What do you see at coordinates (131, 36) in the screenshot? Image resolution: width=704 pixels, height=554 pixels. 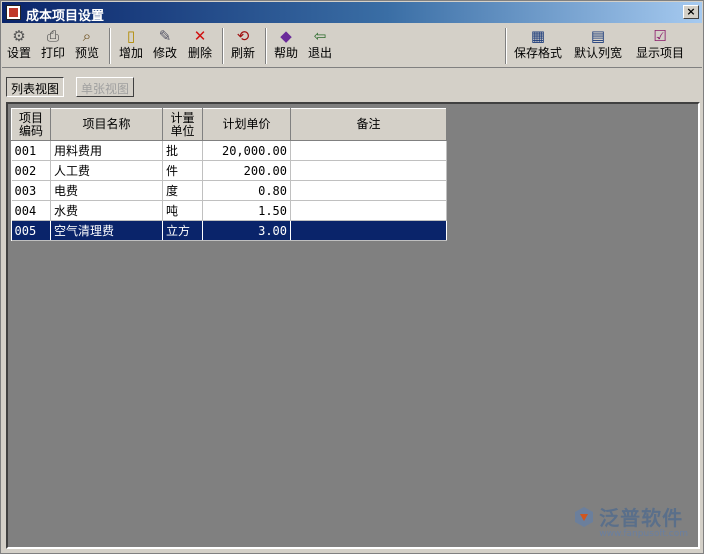 I see `new-page-icon: ▯` at bounding box center [131, 36].